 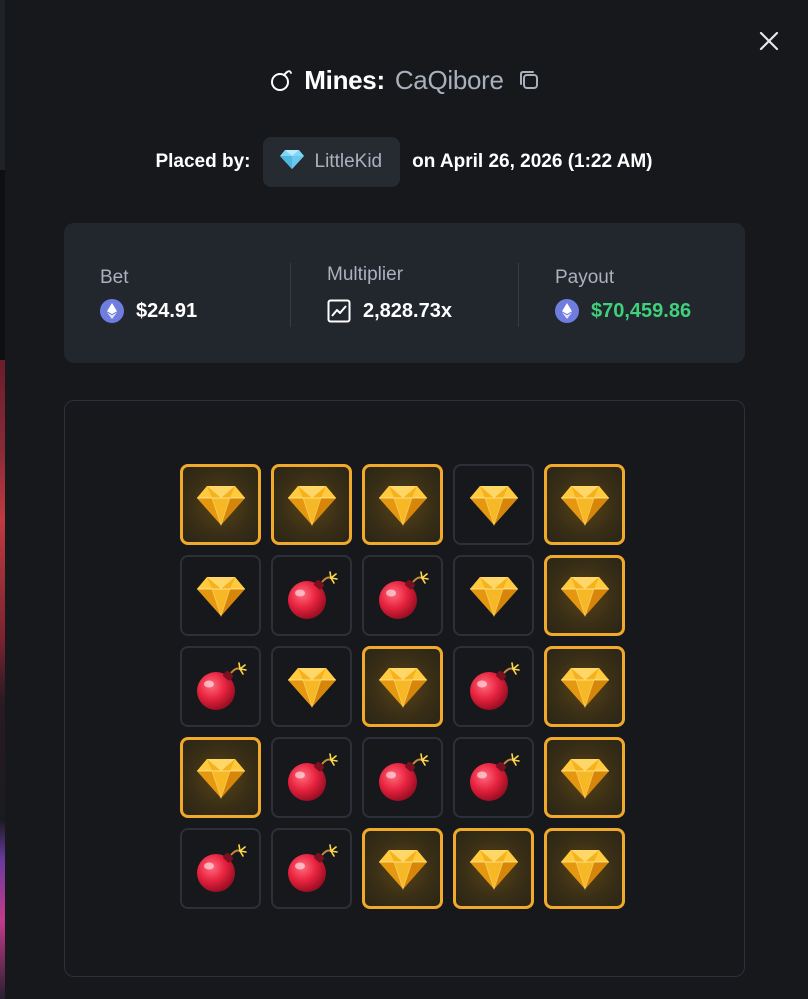 What do you see at coordinates (641, 310) in the screenshot?
I see `payout-value: $70,459.86` at bounding box center [641, 310].